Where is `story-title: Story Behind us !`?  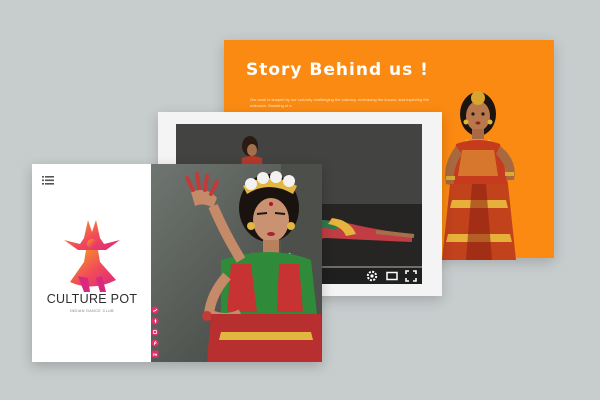
story-title: Story Behind us ! is located at coordinates (337, 70).